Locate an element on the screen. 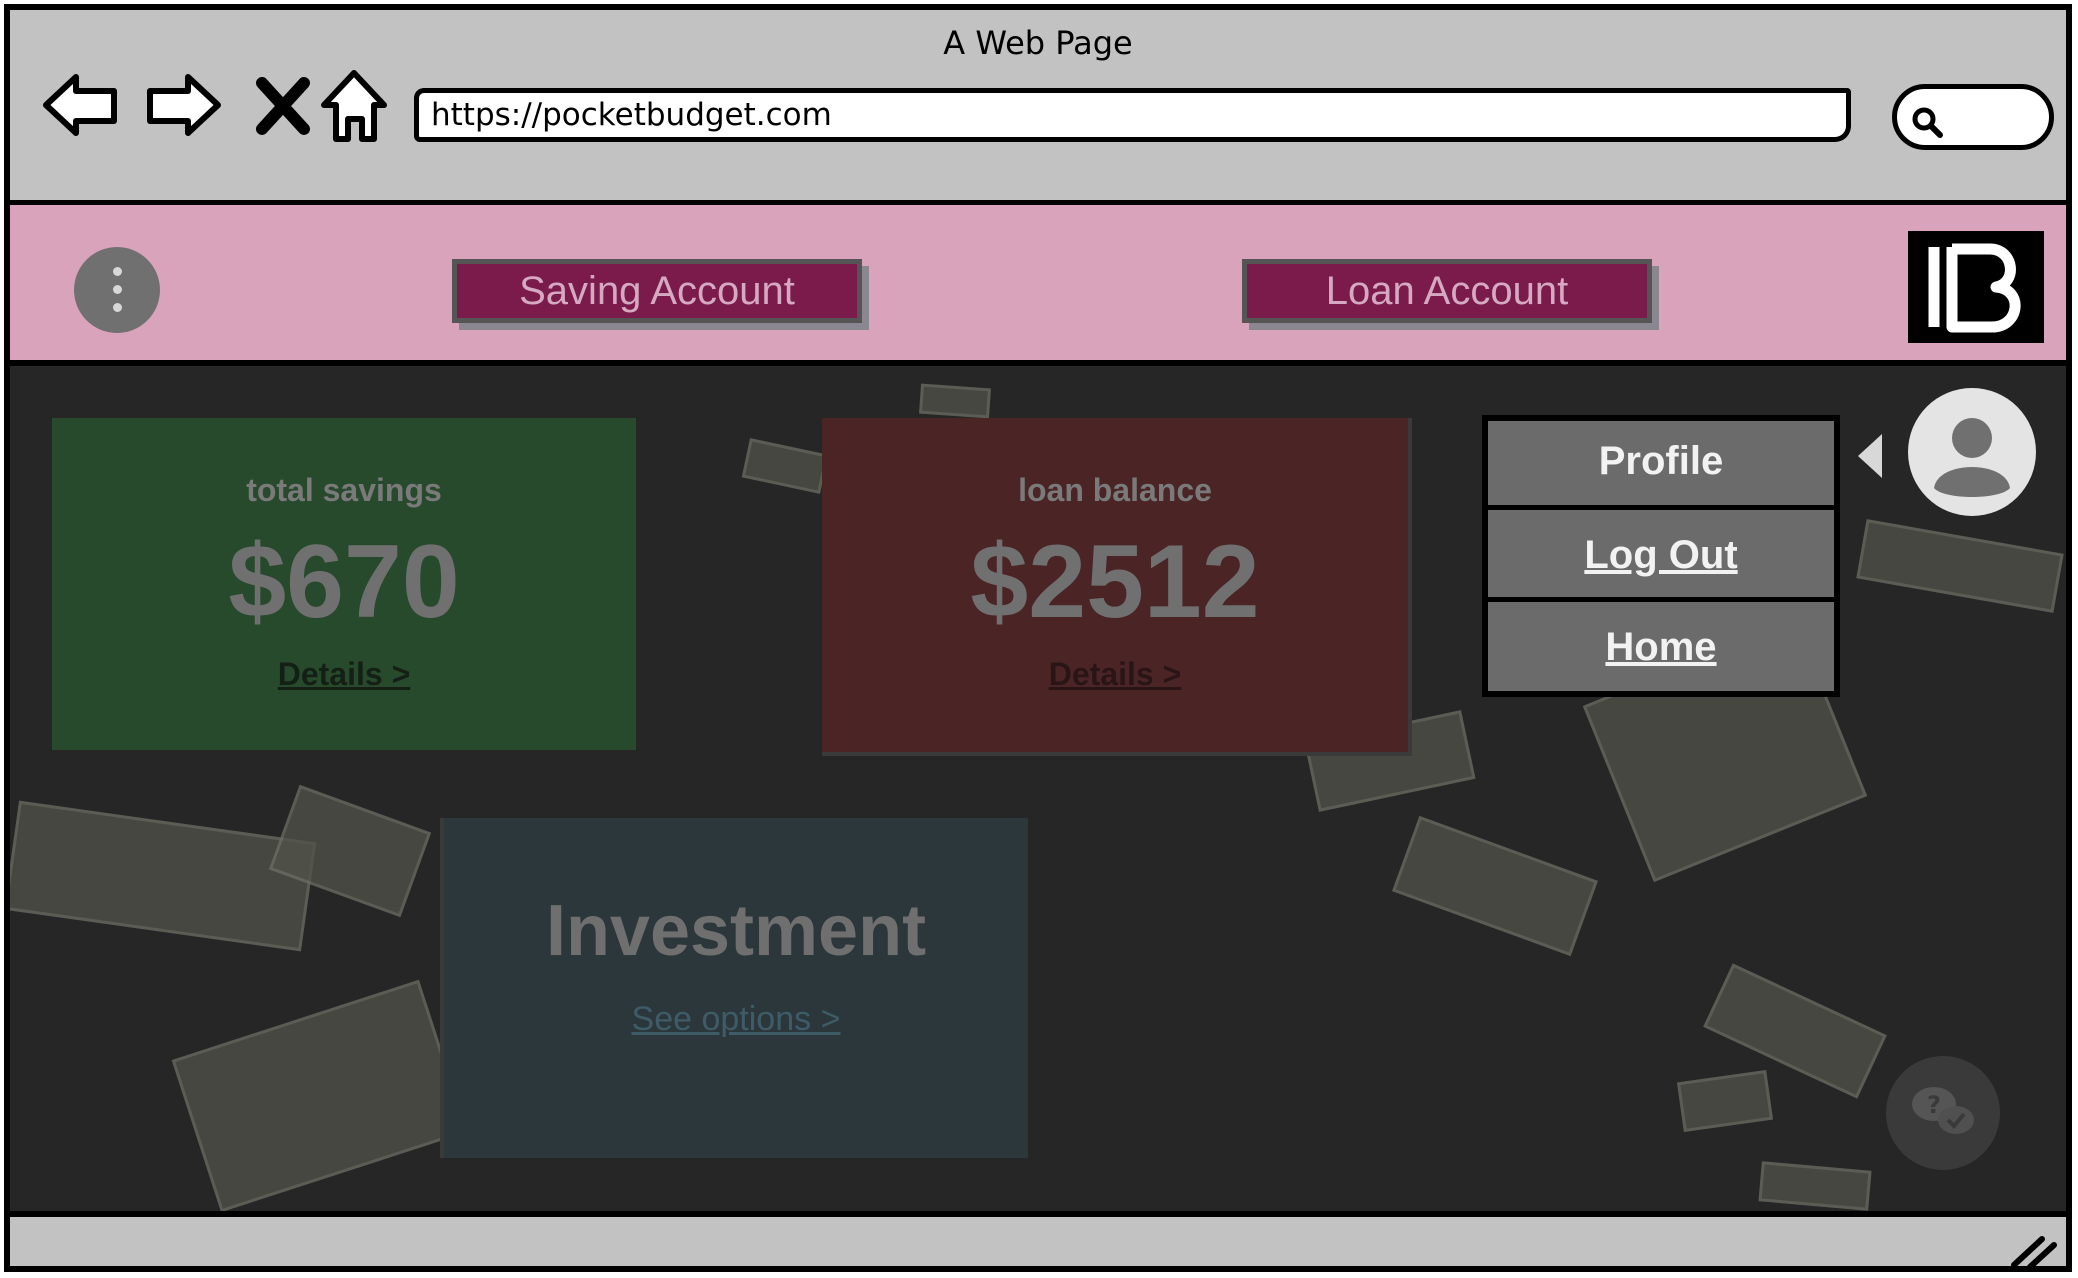 This screenshot has width=2078, height=1278. loan-card: loan balance $2512 Details > is located at coordinates (1117, 587).